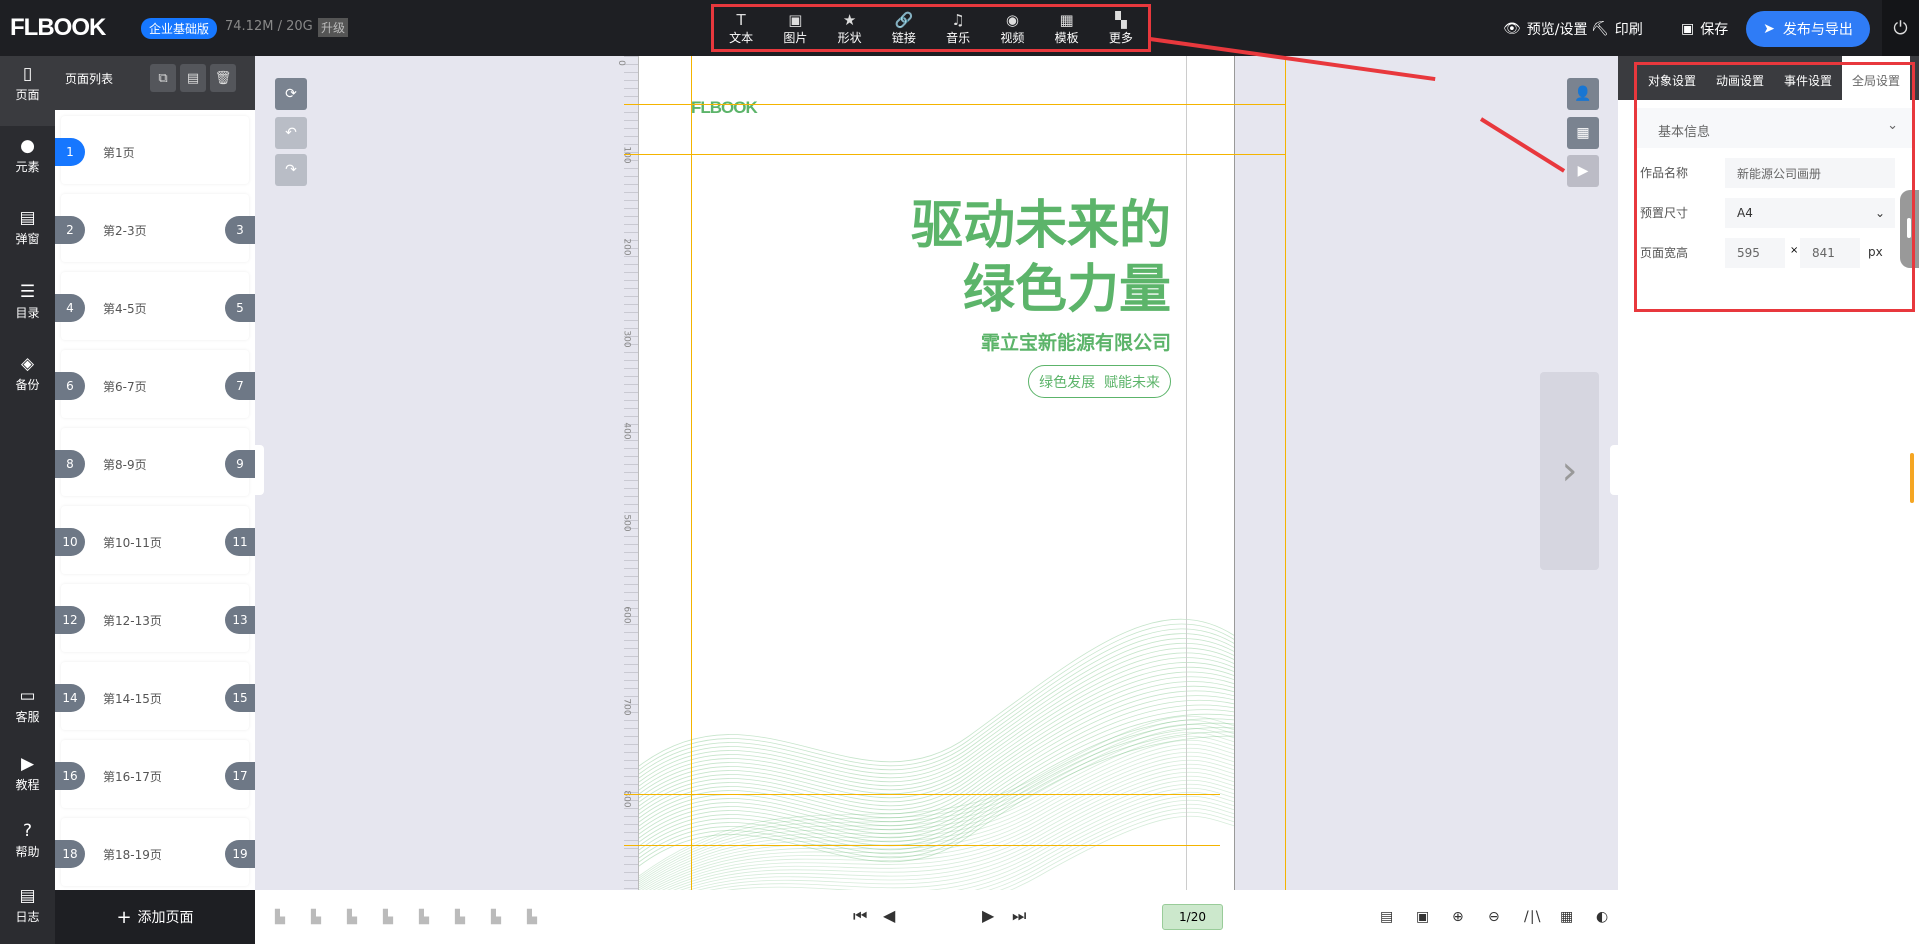 The image size is (1919, 944). I want to click on redo-button: ↷, so click(291, 170).